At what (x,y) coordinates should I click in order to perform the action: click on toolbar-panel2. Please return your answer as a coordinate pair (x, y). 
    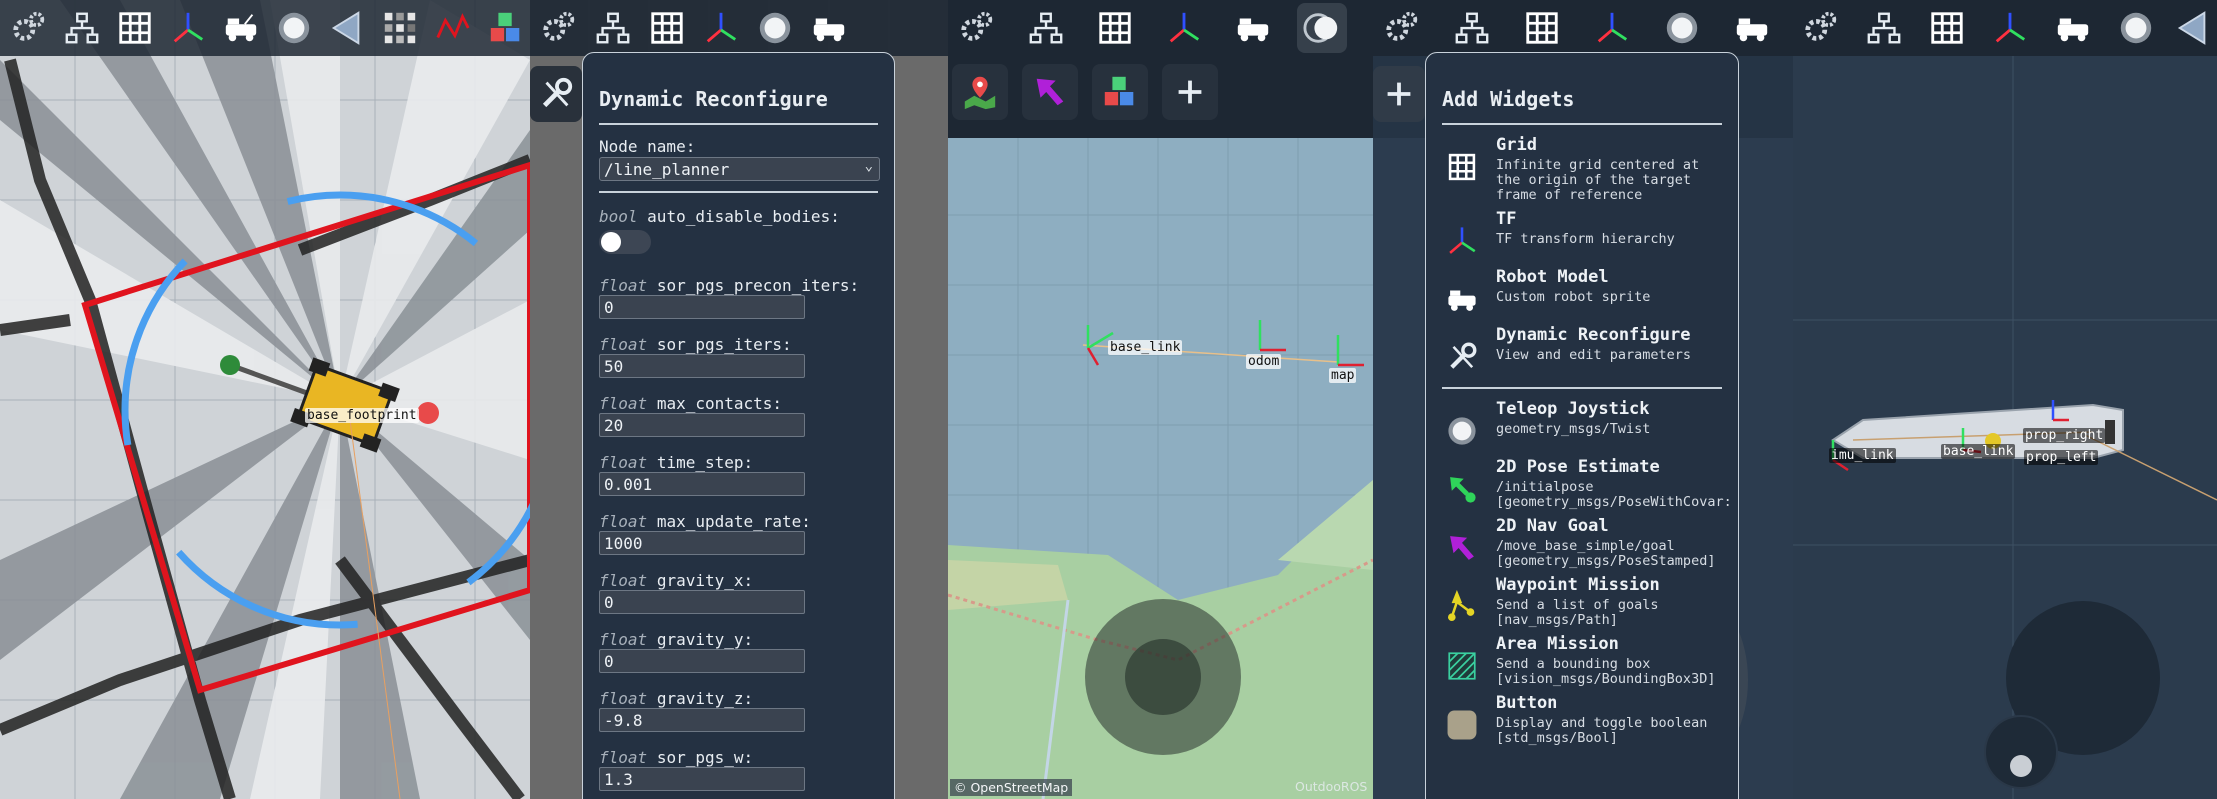
    Looking at the image, I should click on (739, 28).